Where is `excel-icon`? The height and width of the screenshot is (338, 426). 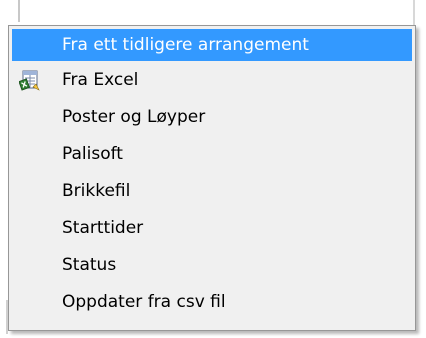
excel-icon is located at coordinates (29, 80).